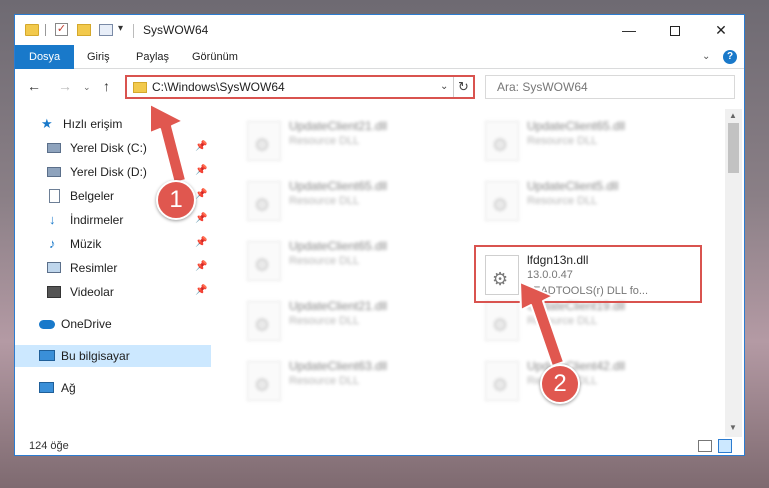 This screenshot has height=488, width=769. What do you see at coordinates (168, 143) in the screenshot?
I see `arrow-to-address-bar` at bounding box center [168, 143].